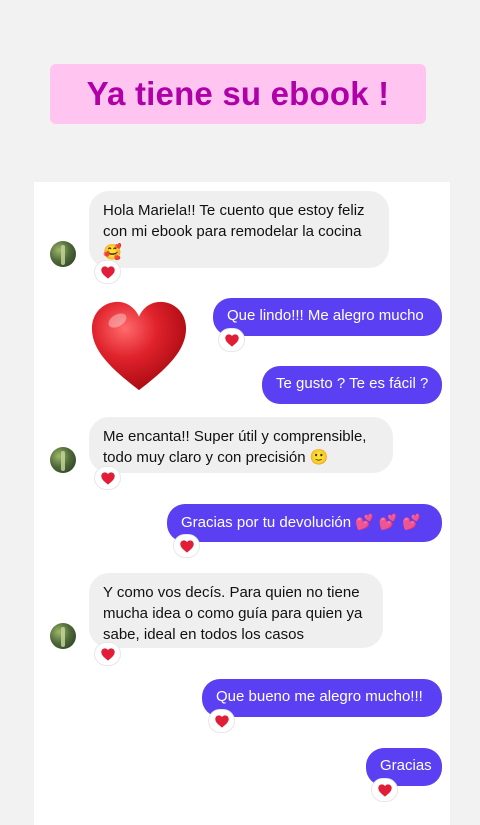 This screenshot has height=825, width=480. I want to click on outgoing-message-1: Que lindo!!! Me alegro mucho, so click(327, 317).